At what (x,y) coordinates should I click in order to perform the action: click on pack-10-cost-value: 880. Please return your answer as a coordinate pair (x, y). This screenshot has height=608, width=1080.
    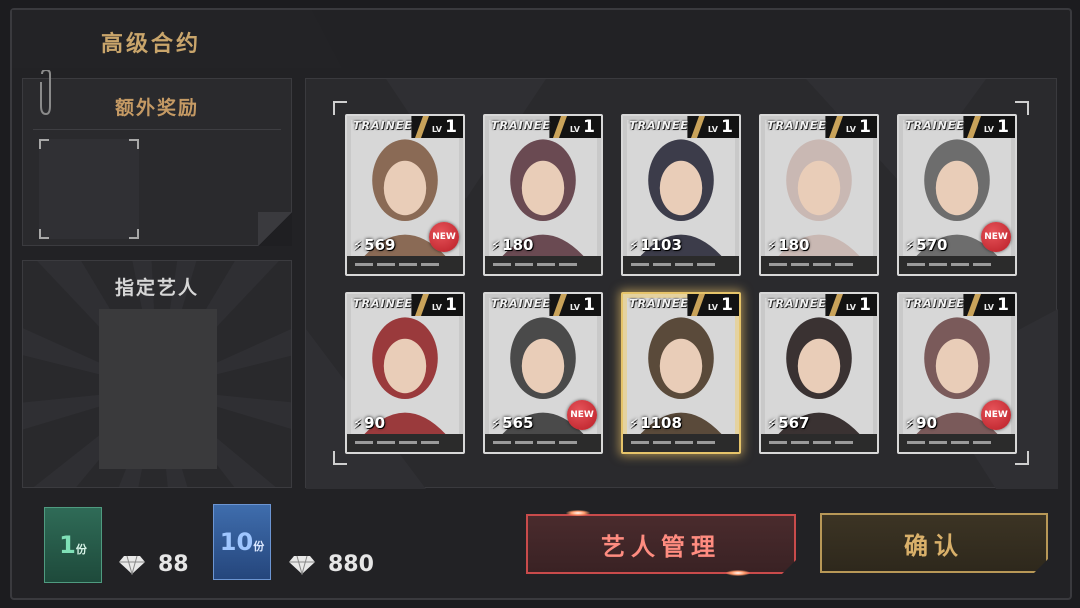
    Looking at the image, I should click on (351, 564).